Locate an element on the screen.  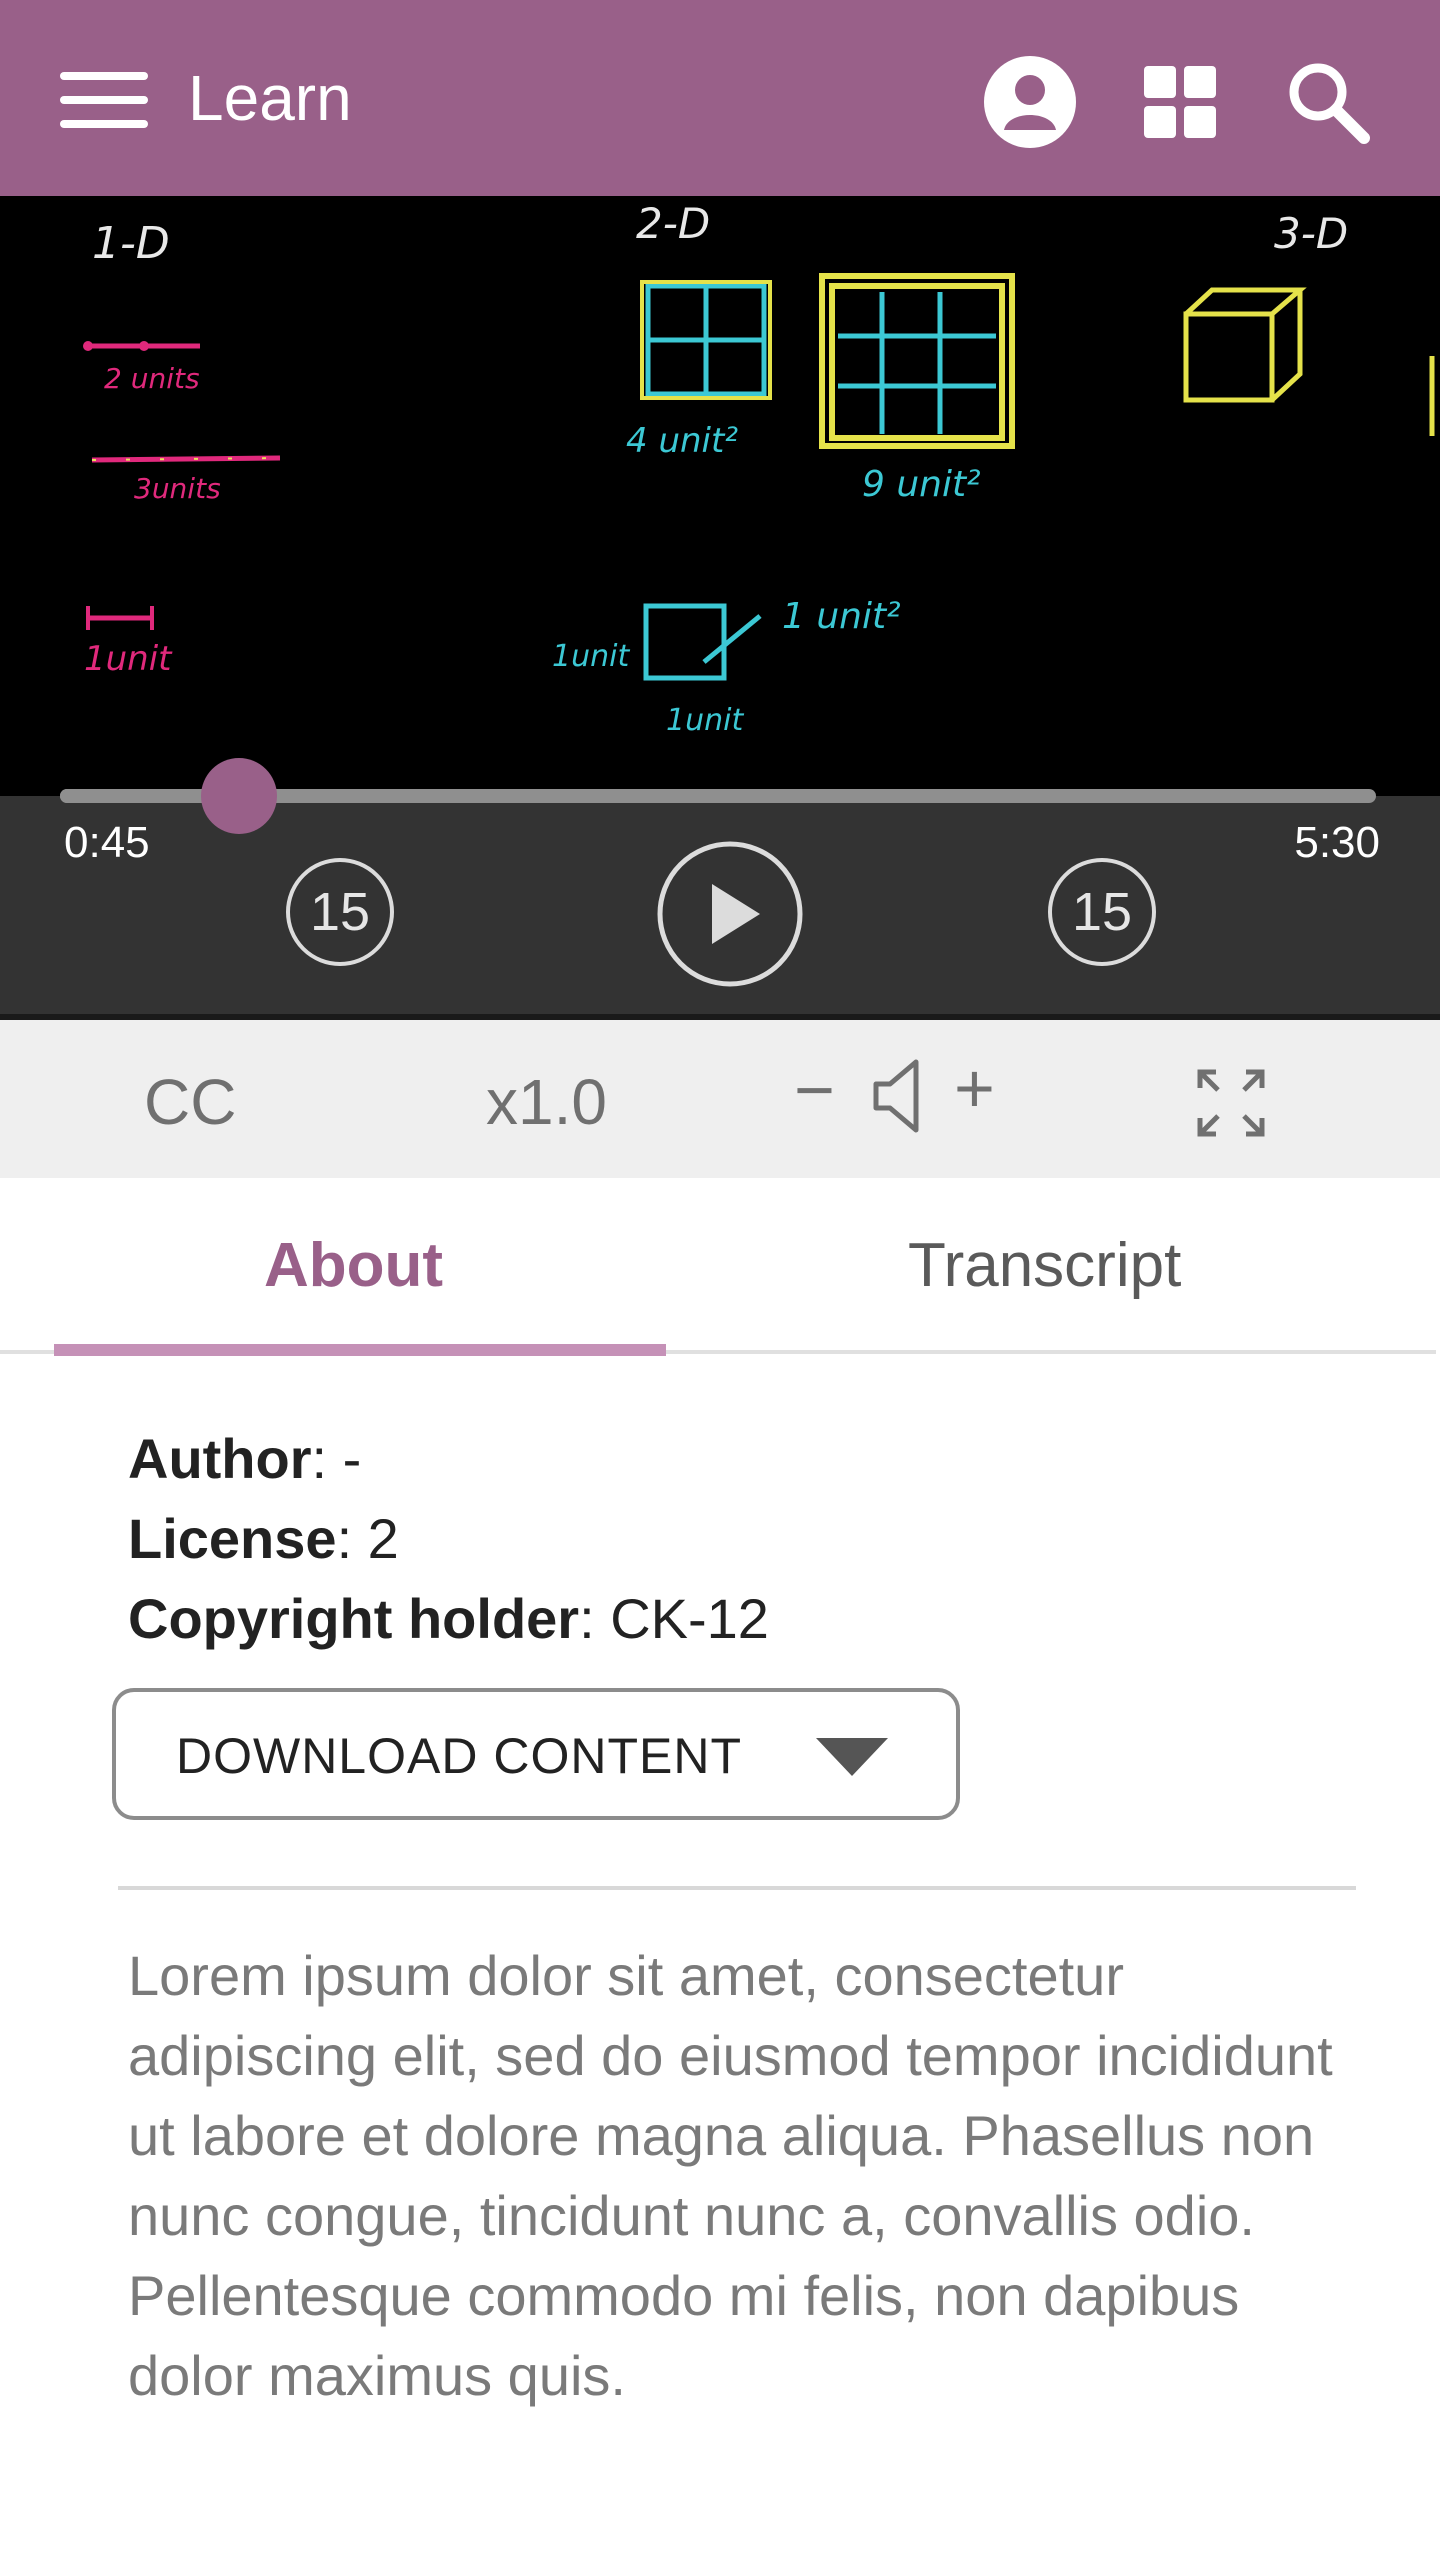
volume-icon is located at coordinates (900, 1096).